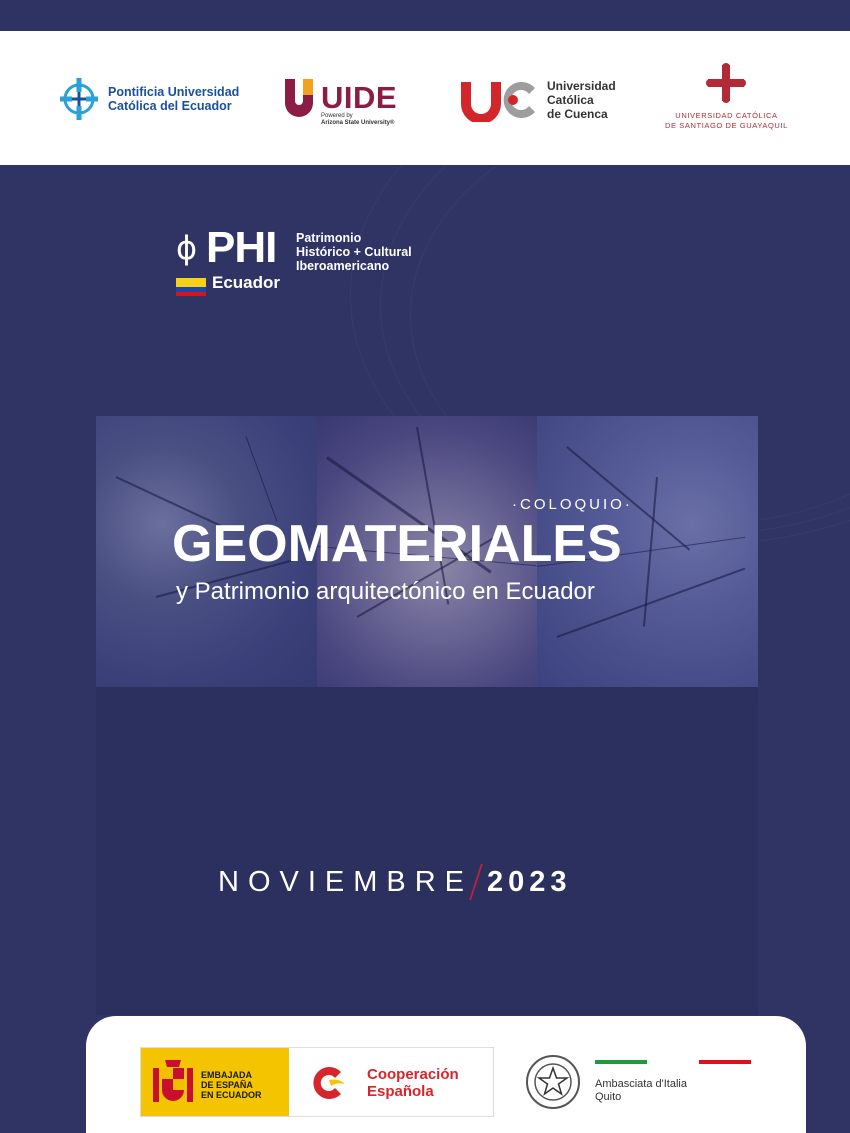 The image size is (850, 1133). What do you see at coordinates (572, 504) in the screenshot?
I see `event-kicker: ·COLOQUIO·` at bounding box center [572, 504].